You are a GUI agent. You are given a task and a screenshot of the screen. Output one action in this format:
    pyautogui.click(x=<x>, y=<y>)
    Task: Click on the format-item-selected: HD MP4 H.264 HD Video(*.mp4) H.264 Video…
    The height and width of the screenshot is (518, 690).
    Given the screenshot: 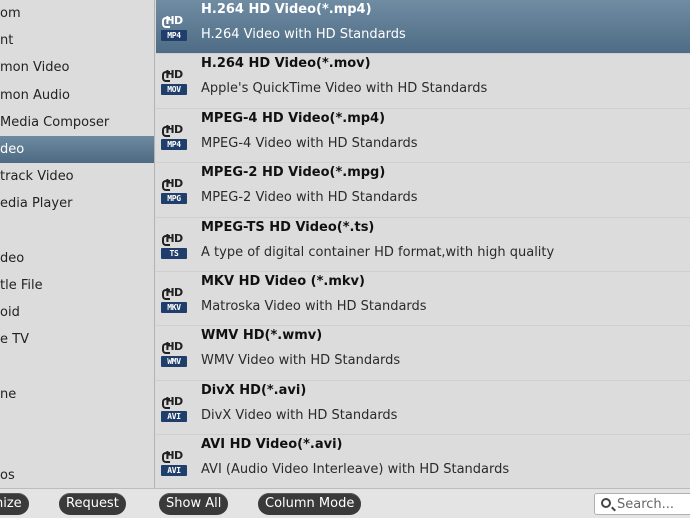 What is the action you would take?
    pyautogui.click(x=423, y=27)
    